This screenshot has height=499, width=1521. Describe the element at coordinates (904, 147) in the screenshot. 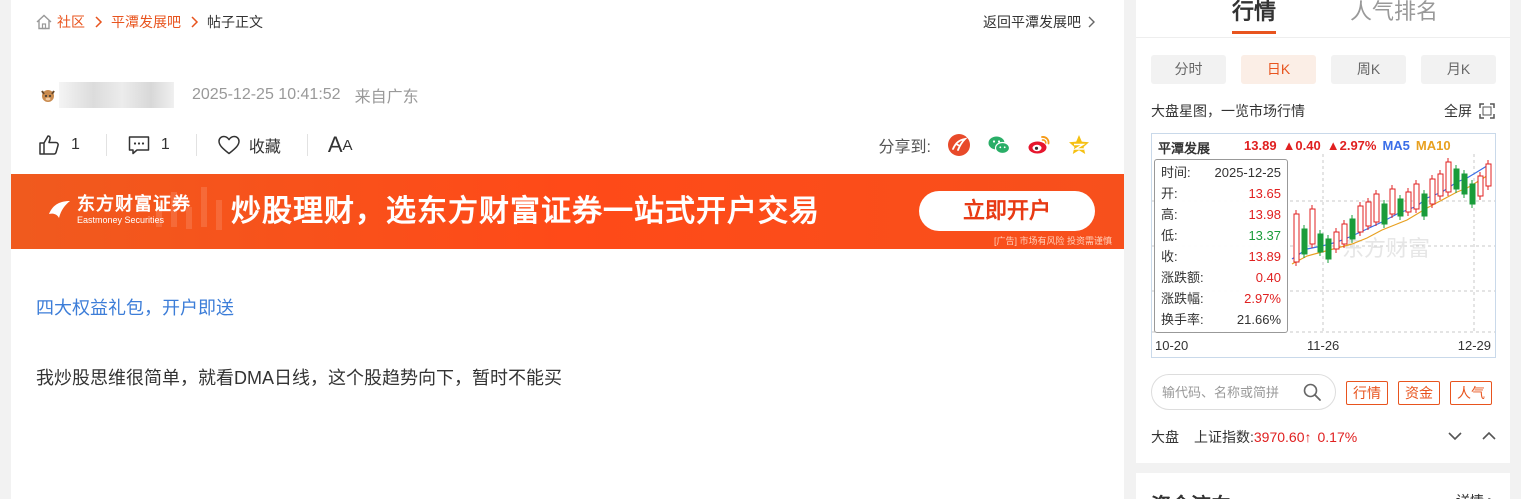

I see `share-label: 分享到:` at that location.